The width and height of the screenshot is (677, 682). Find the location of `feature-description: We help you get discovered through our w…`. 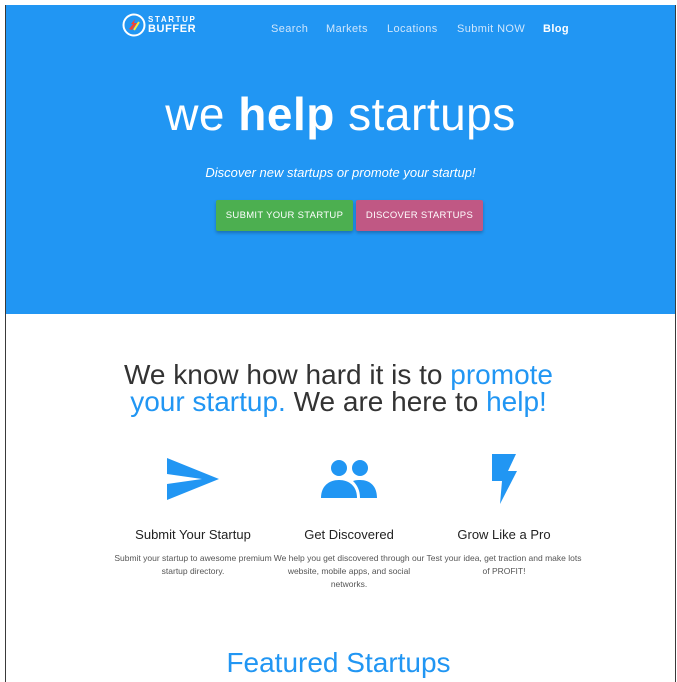

feature-description: We help you get discovered through our w… is located at coordinates (349, 571).